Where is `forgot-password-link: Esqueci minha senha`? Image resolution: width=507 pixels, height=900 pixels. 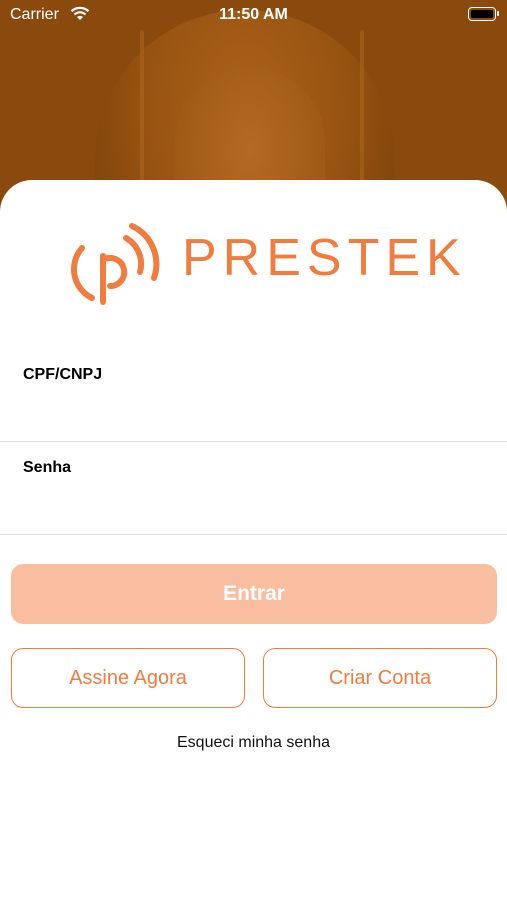
forgot-password-link: Esqueci minha senha is located at coordinates (253, 743).